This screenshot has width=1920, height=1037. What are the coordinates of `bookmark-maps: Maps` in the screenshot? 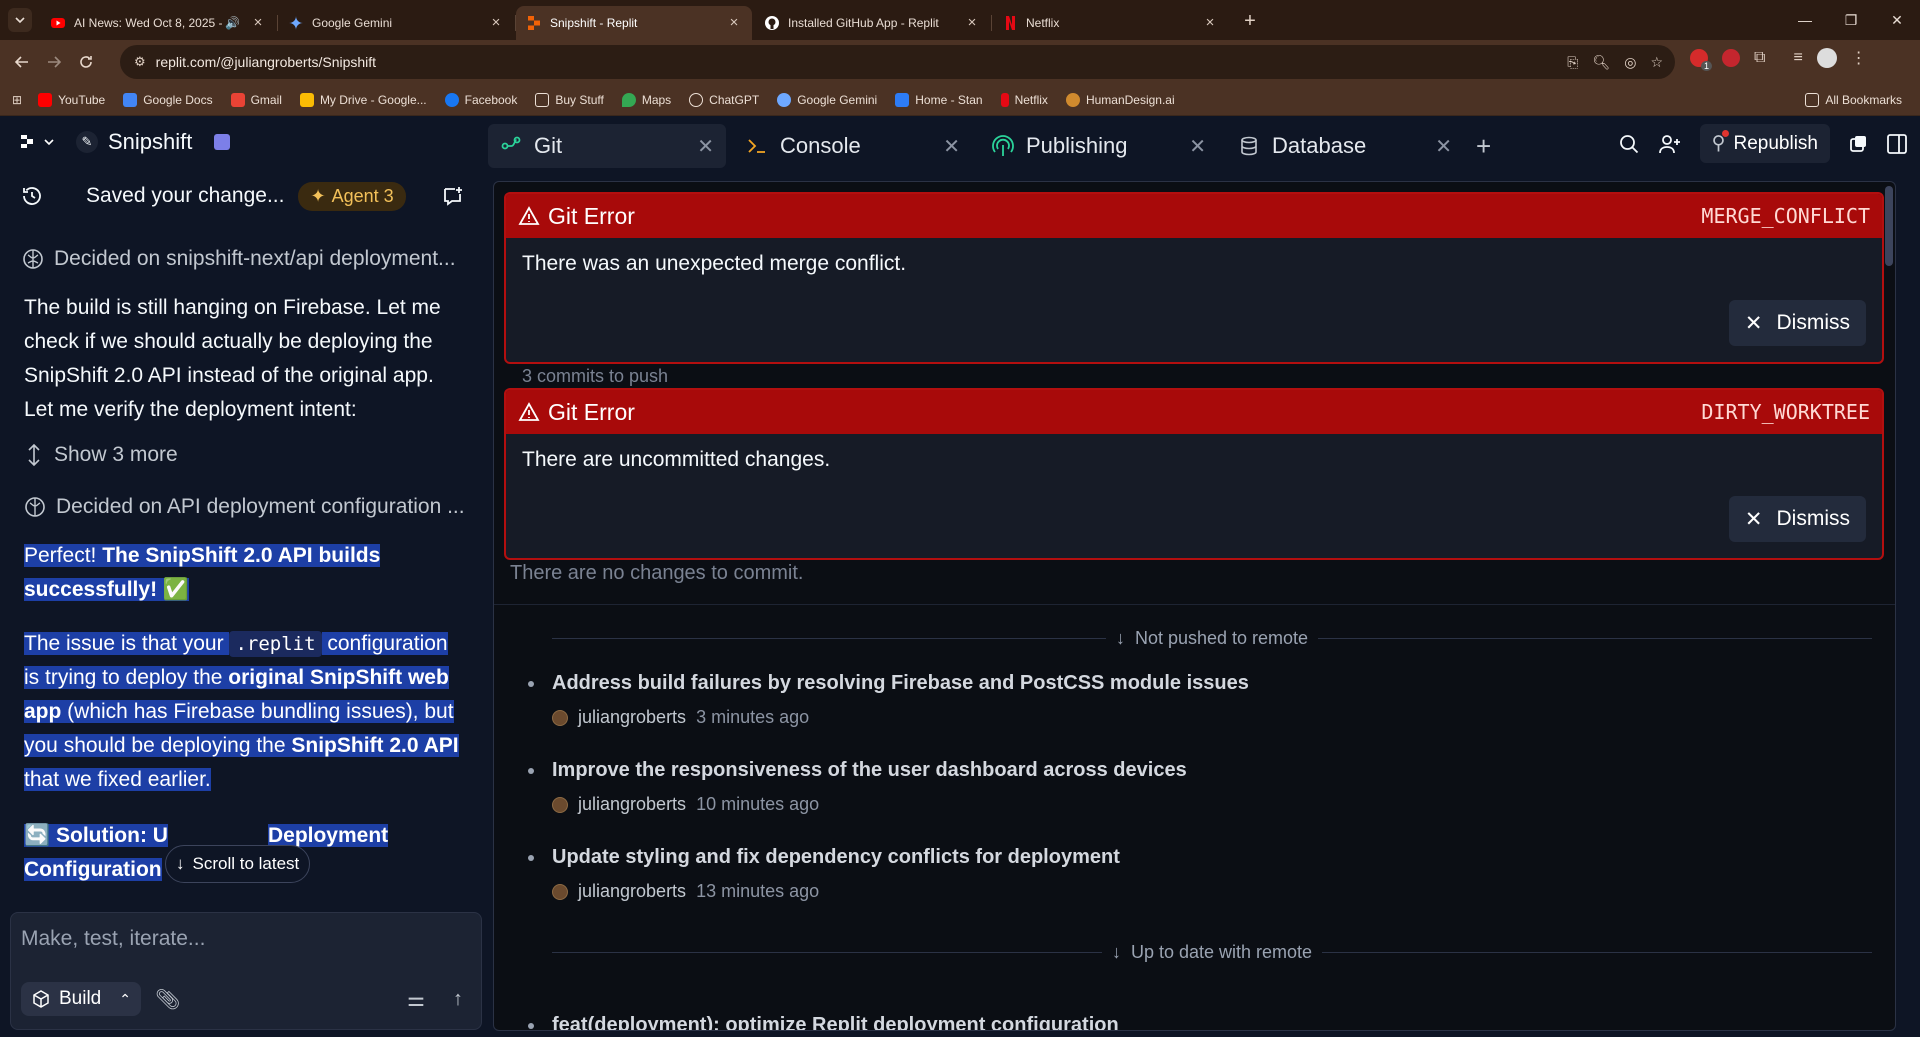 It's located at (646, 99).